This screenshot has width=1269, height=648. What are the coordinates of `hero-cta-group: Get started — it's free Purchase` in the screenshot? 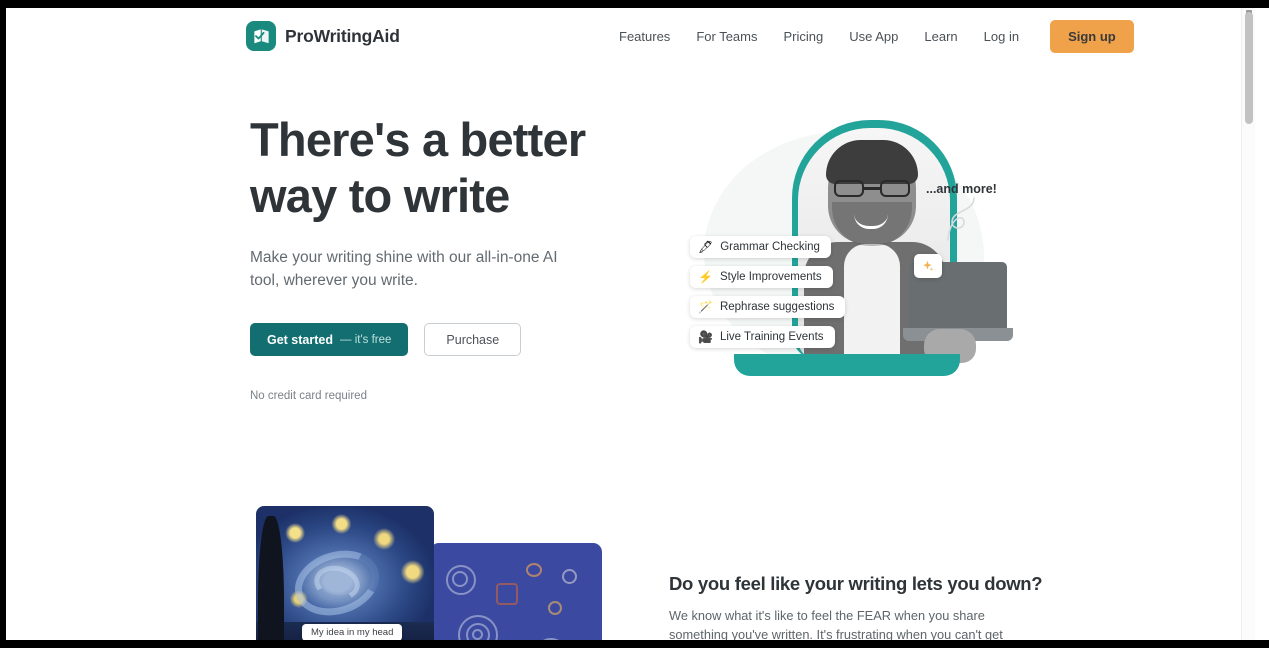 It's located at (440, 339).